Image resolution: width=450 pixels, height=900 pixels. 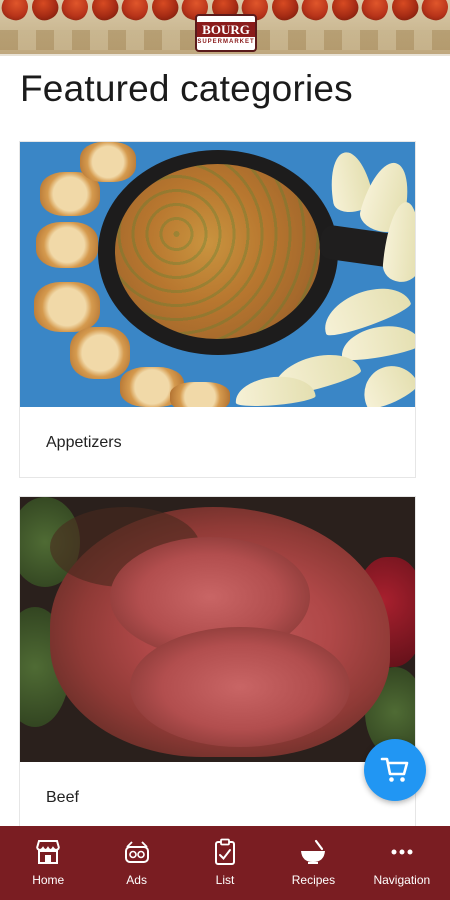 I want to click on mixing-bowl-icon, so click(x=313, y=852).